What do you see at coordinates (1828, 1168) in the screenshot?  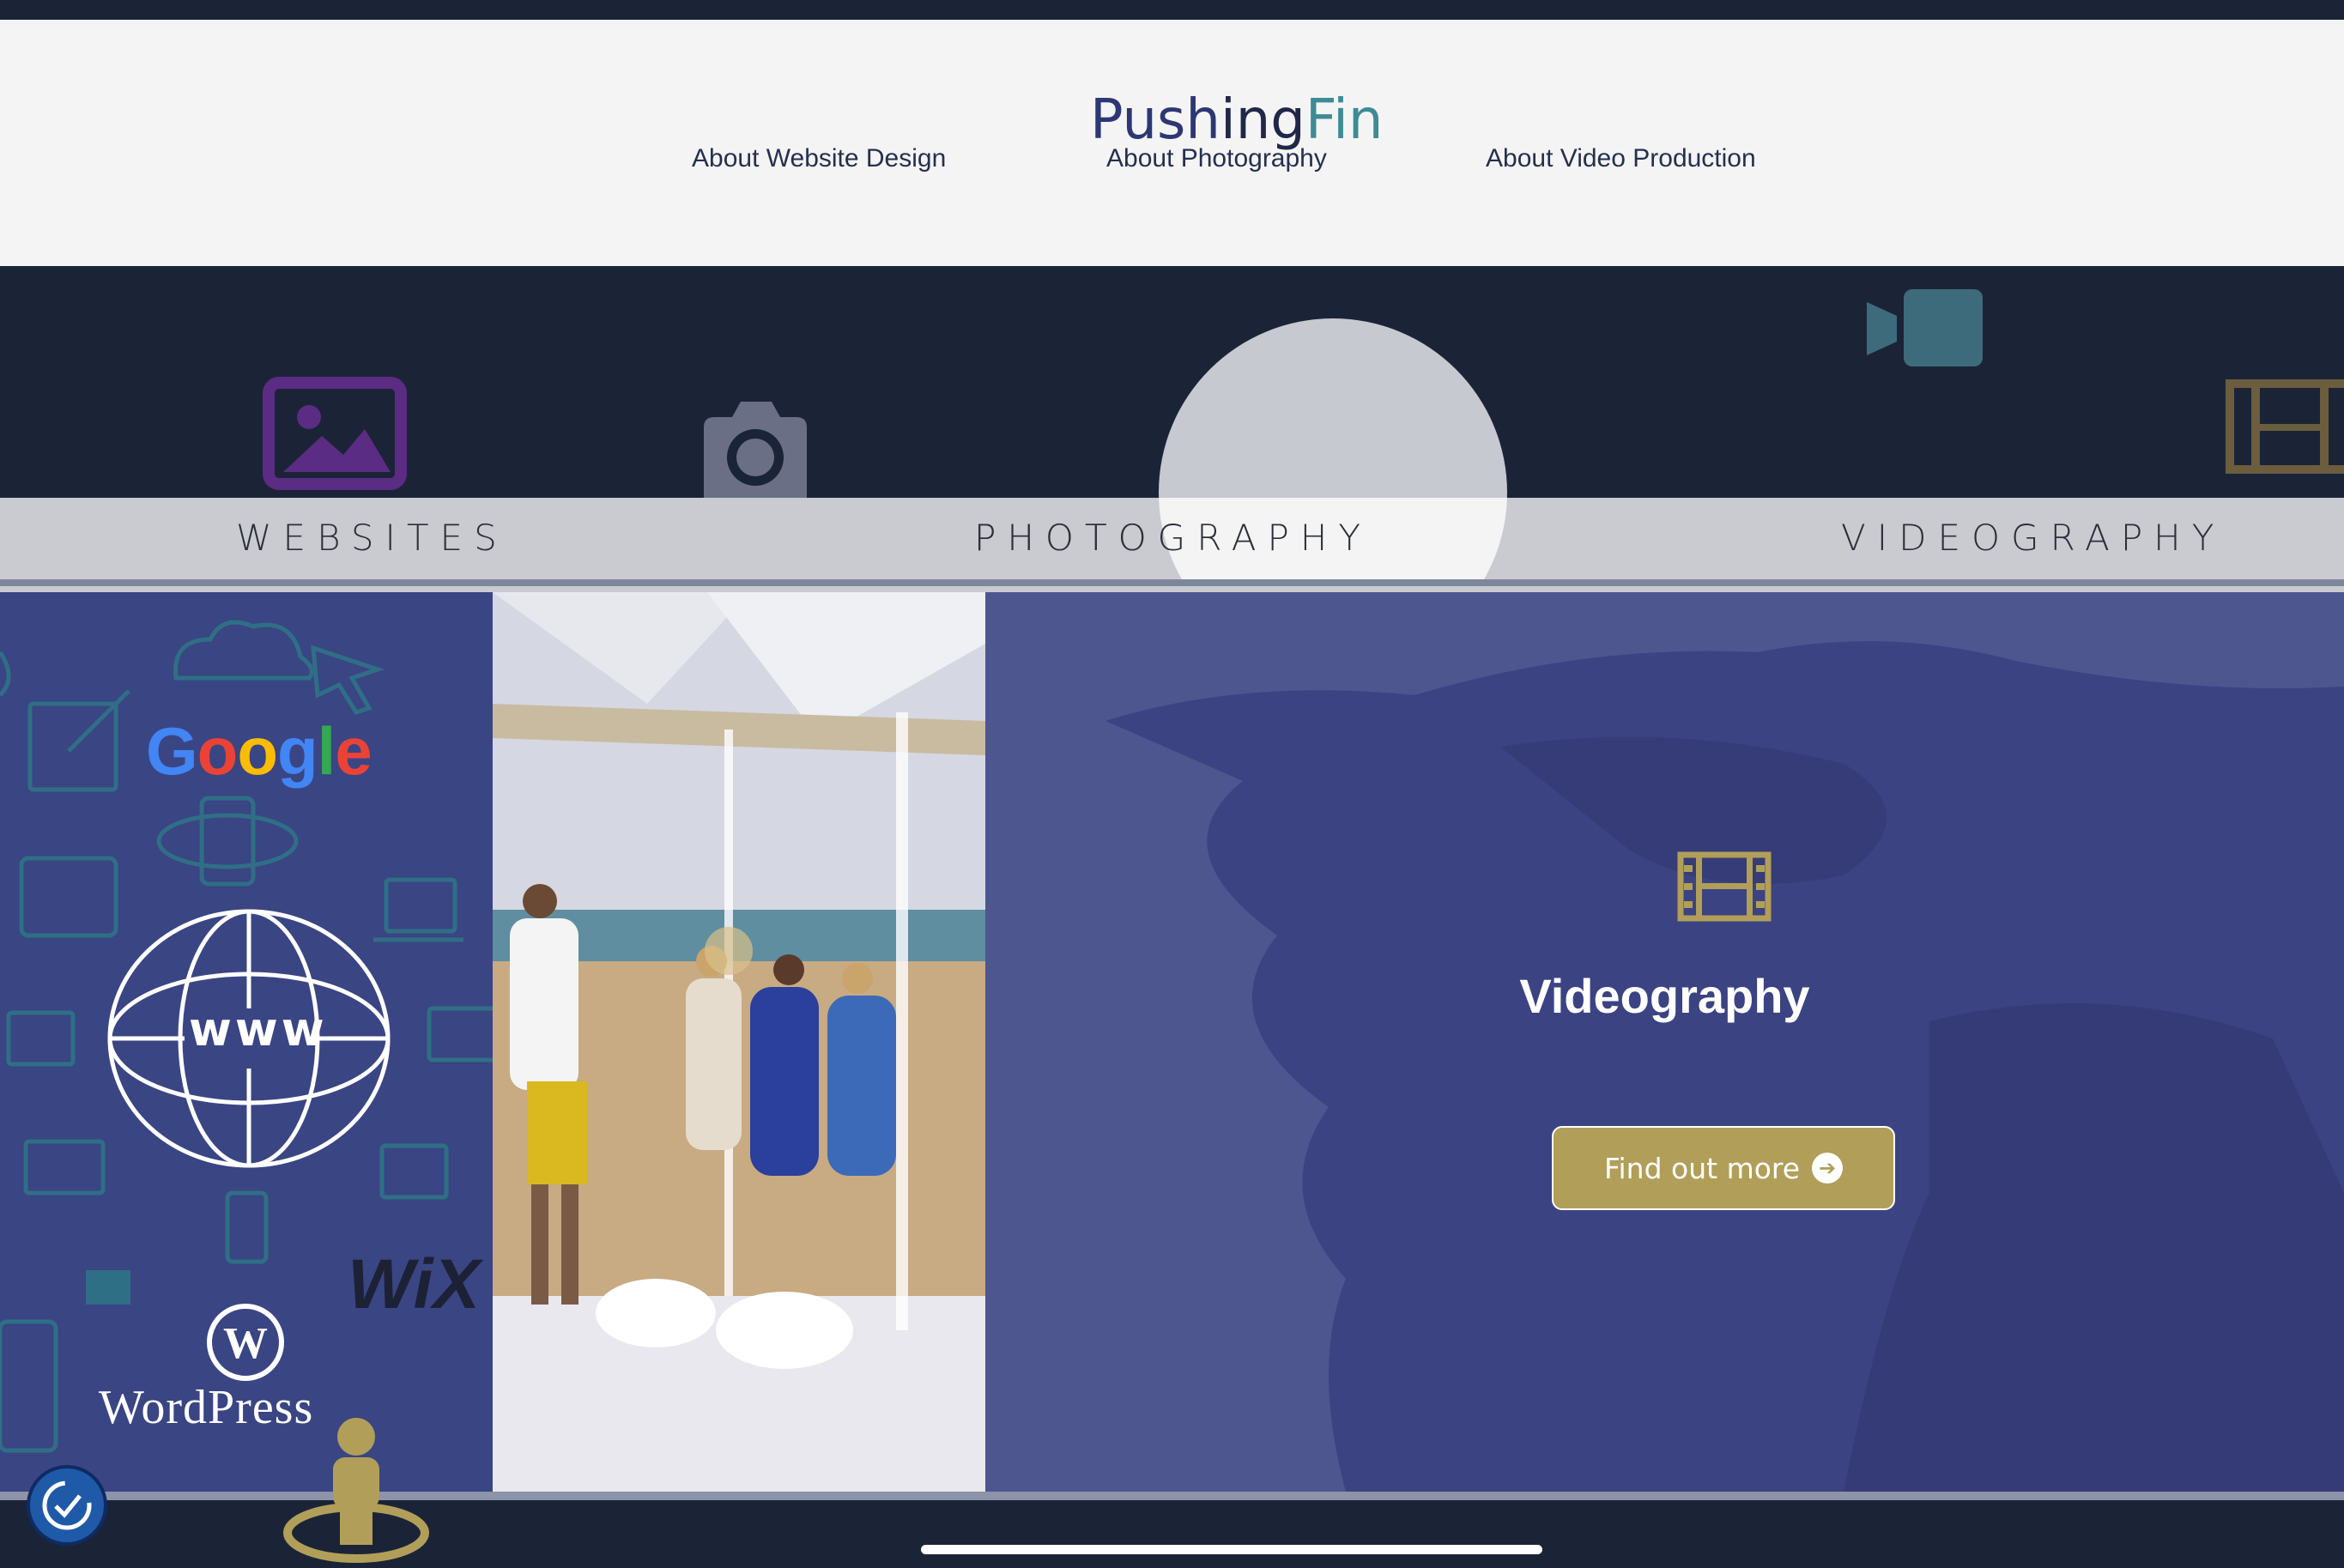 I see `arrow-right-icon: ➔` at bounding box center [1828, 1168].